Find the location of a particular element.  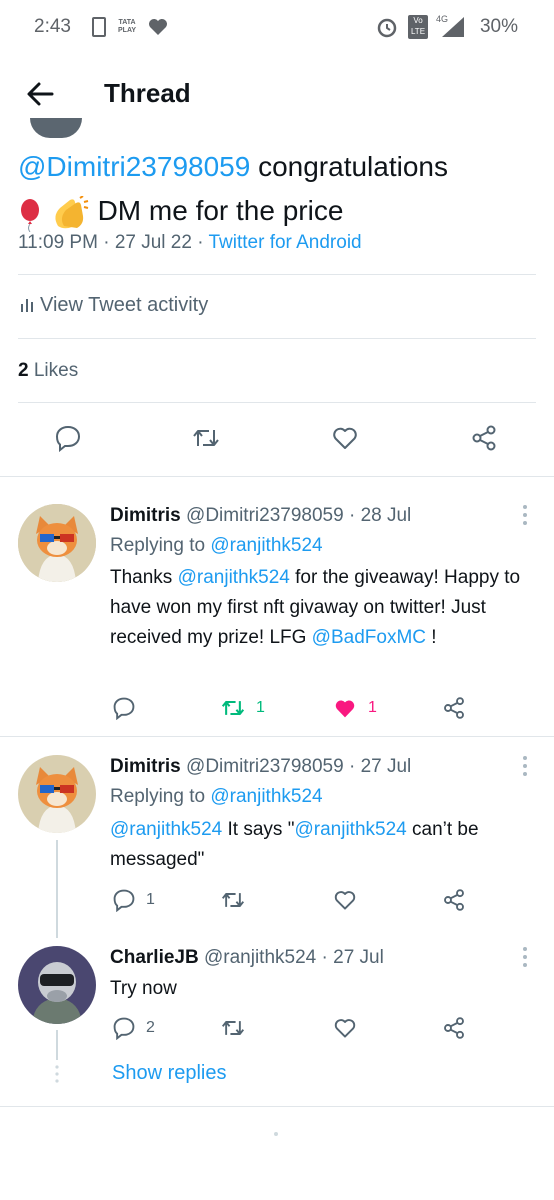

retweet-count: 1 is located at coordinates (260, 707).